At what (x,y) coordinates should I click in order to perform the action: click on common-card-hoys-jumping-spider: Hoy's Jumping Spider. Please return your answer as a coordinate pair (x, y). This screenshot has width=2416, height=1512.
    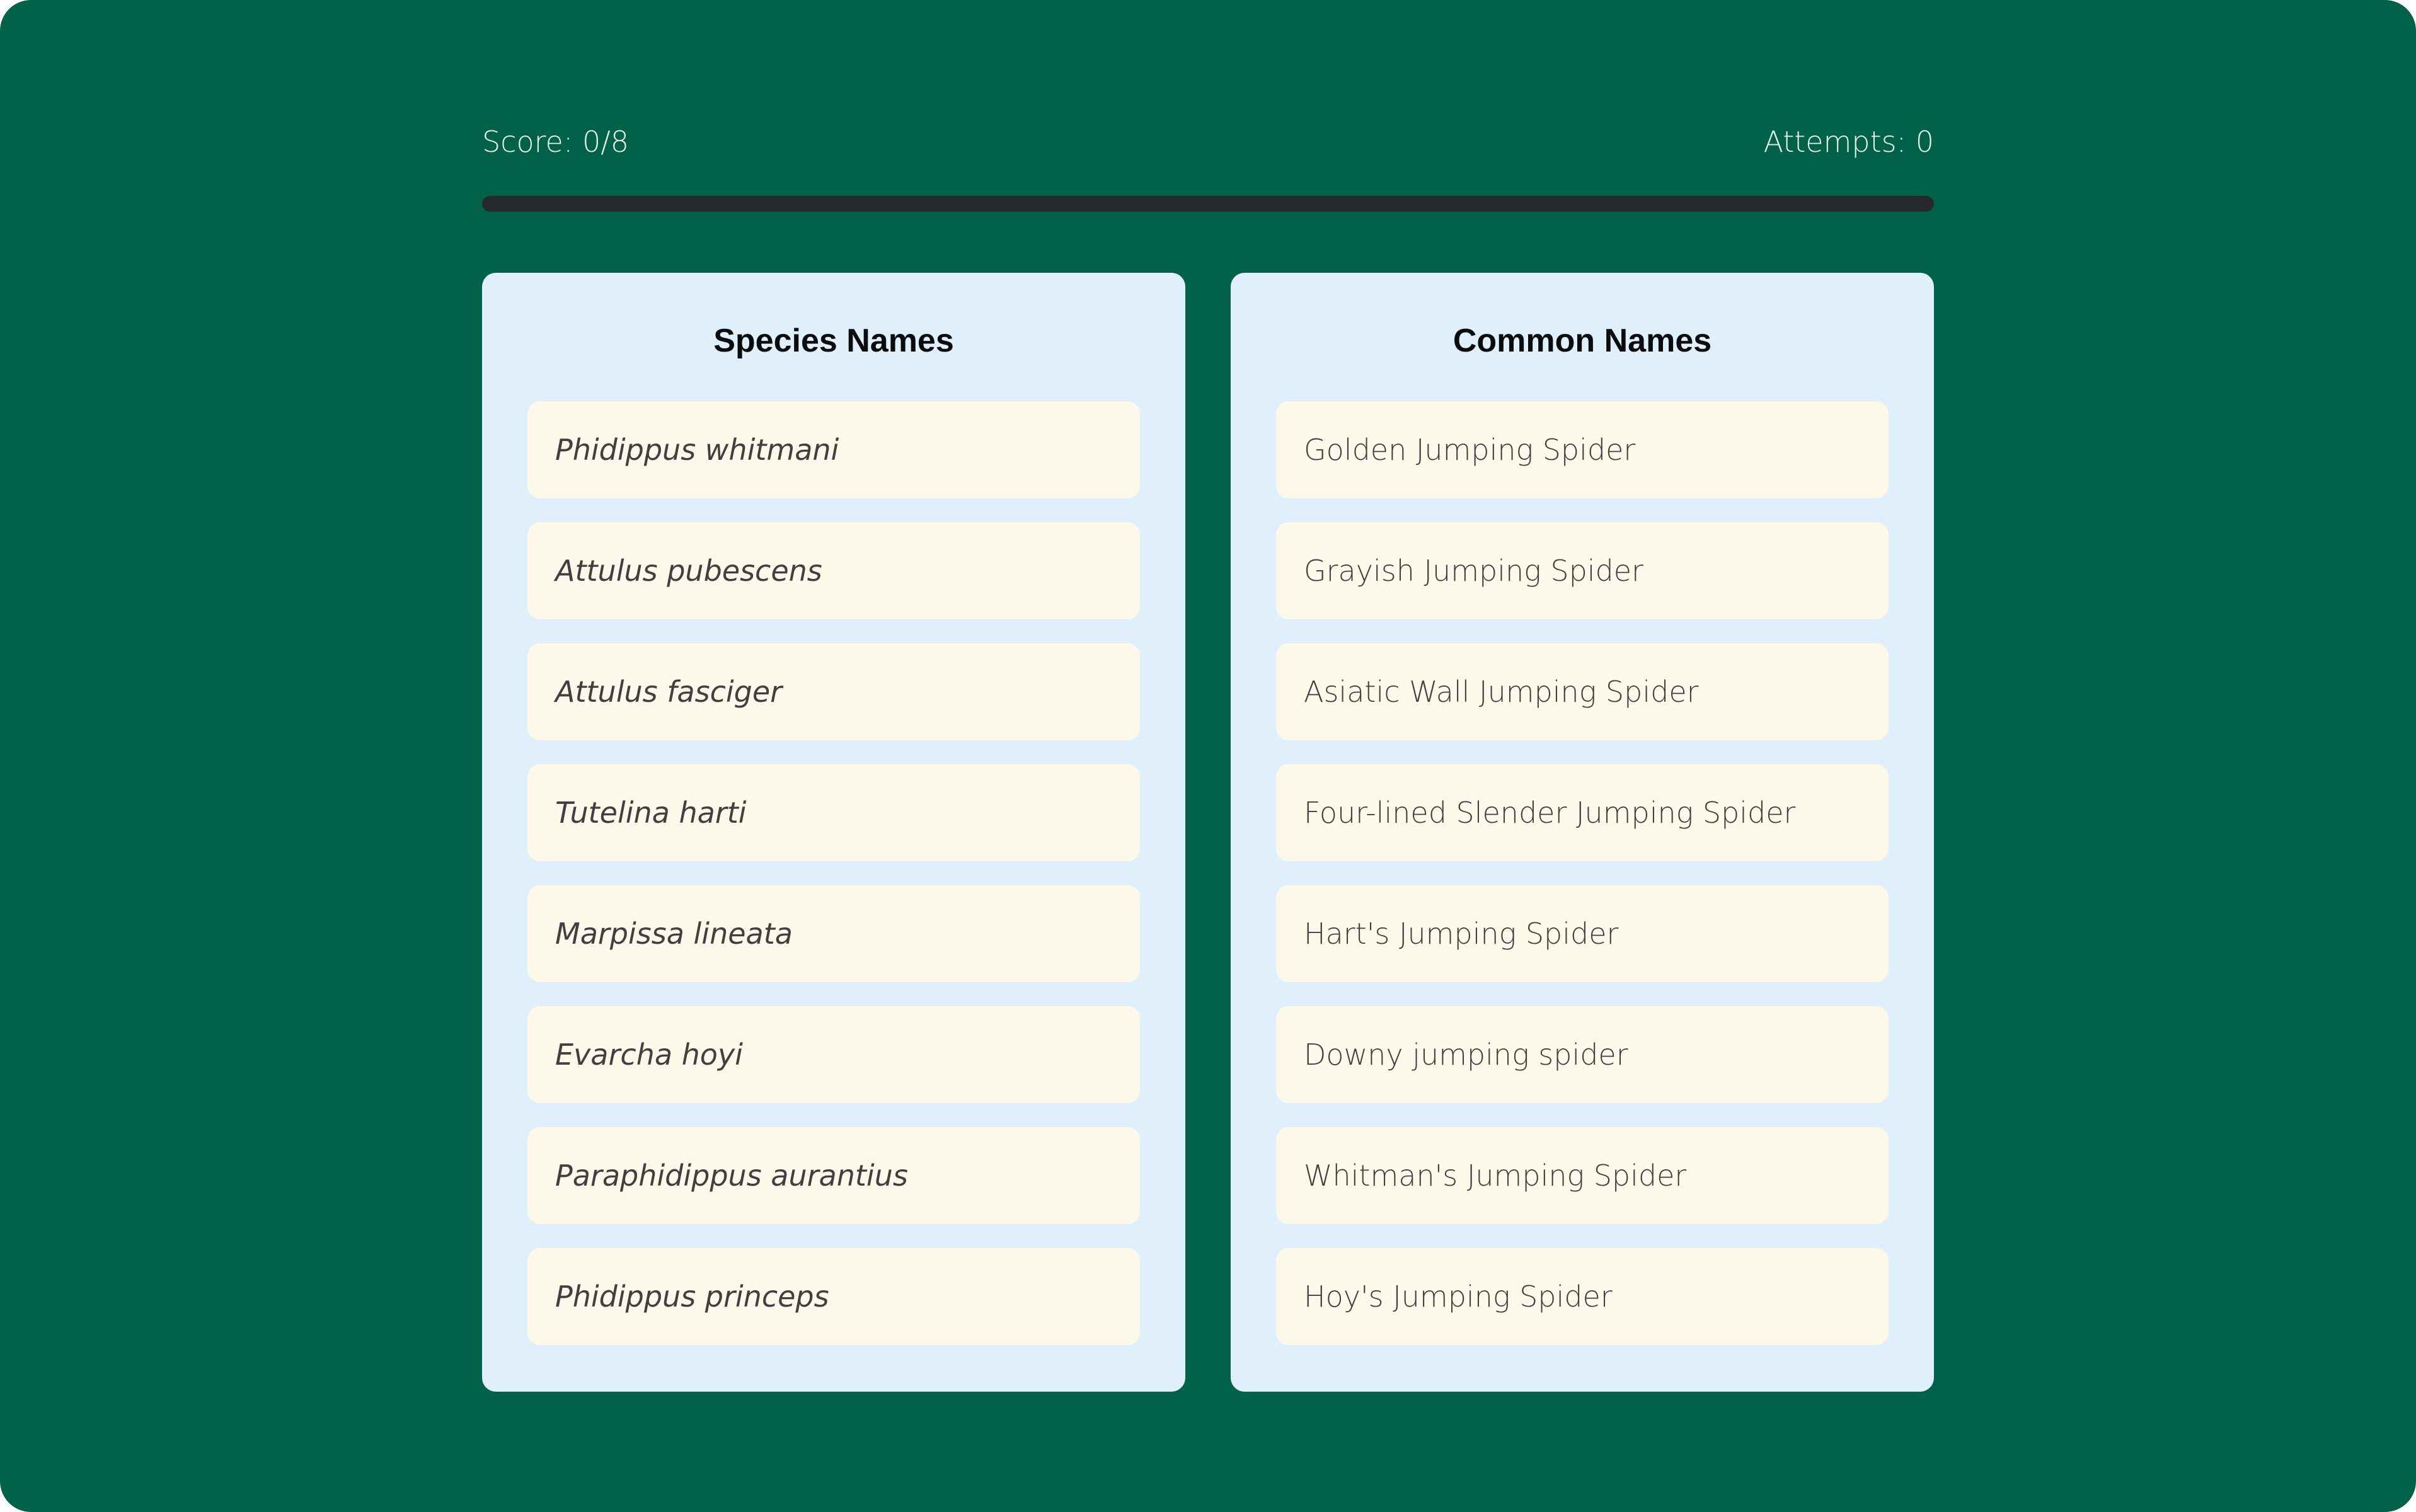
    Looking at the image, I should click on (1582, 1296).